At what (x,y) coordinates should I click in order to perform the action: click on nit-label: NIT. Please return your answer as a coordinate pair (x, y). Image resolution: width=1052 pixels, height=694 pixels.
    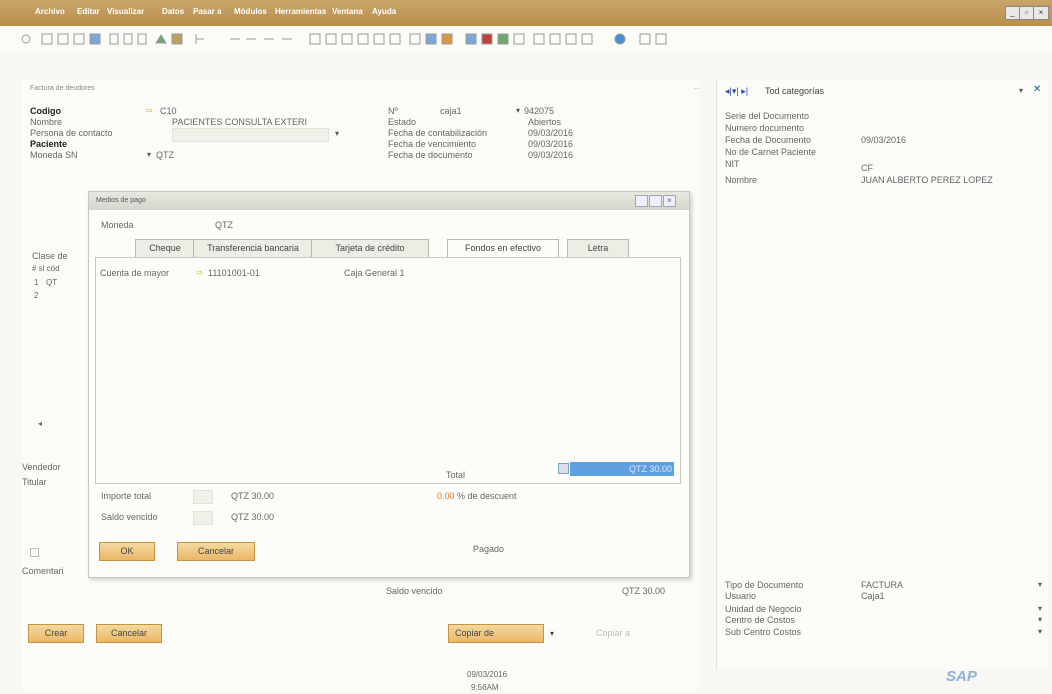
    Looking at the image, I should click on (732, 164).